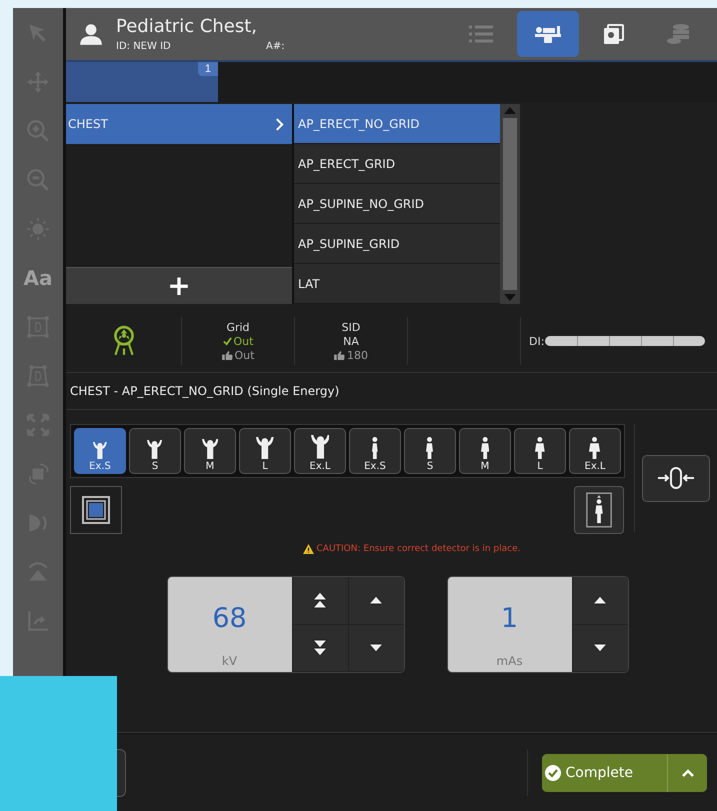 Image resolution: width=717 pixels, height=811 pixels. What do you see at coordinates (357, 355) in the screenshot?
I see `sid-default: 180` at bounding box center [357, 355].